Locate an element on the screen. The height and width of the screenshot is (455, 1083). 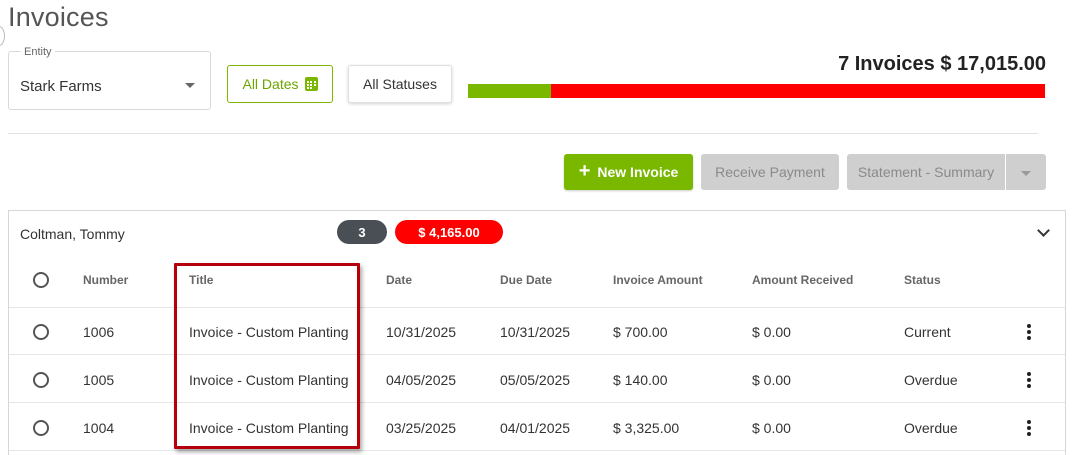
statement-summary-button: Statement - Summary is located at coordinates (926, 172).